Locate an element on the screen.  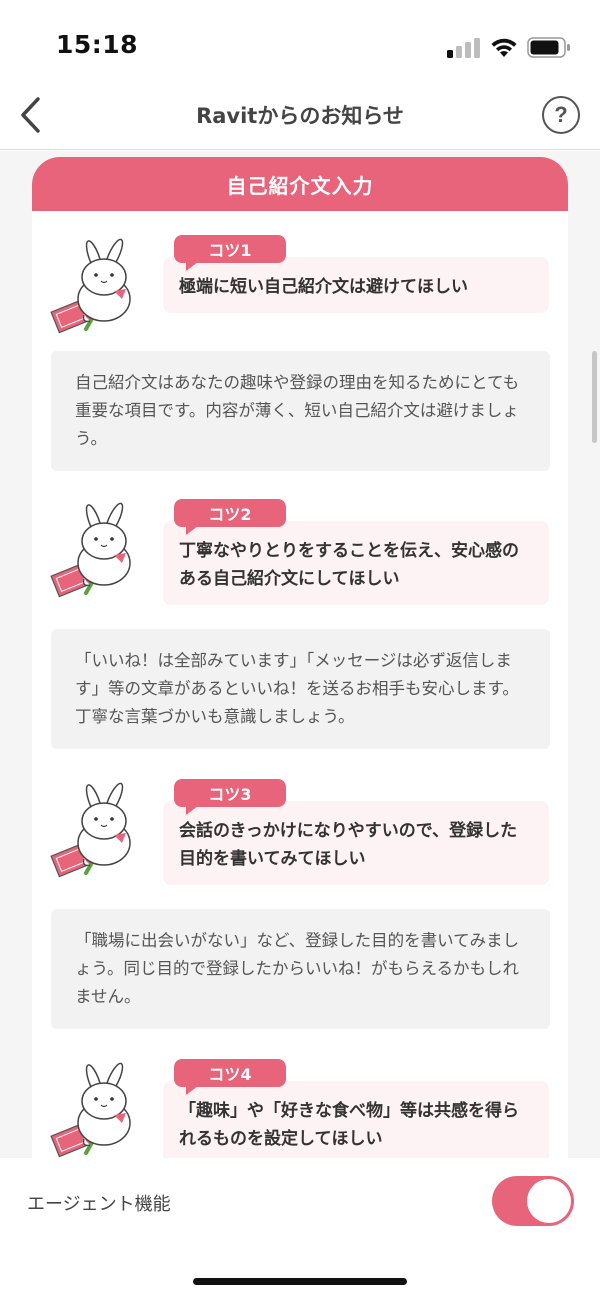
toggle-knob is located at coordinates (549, 1201).